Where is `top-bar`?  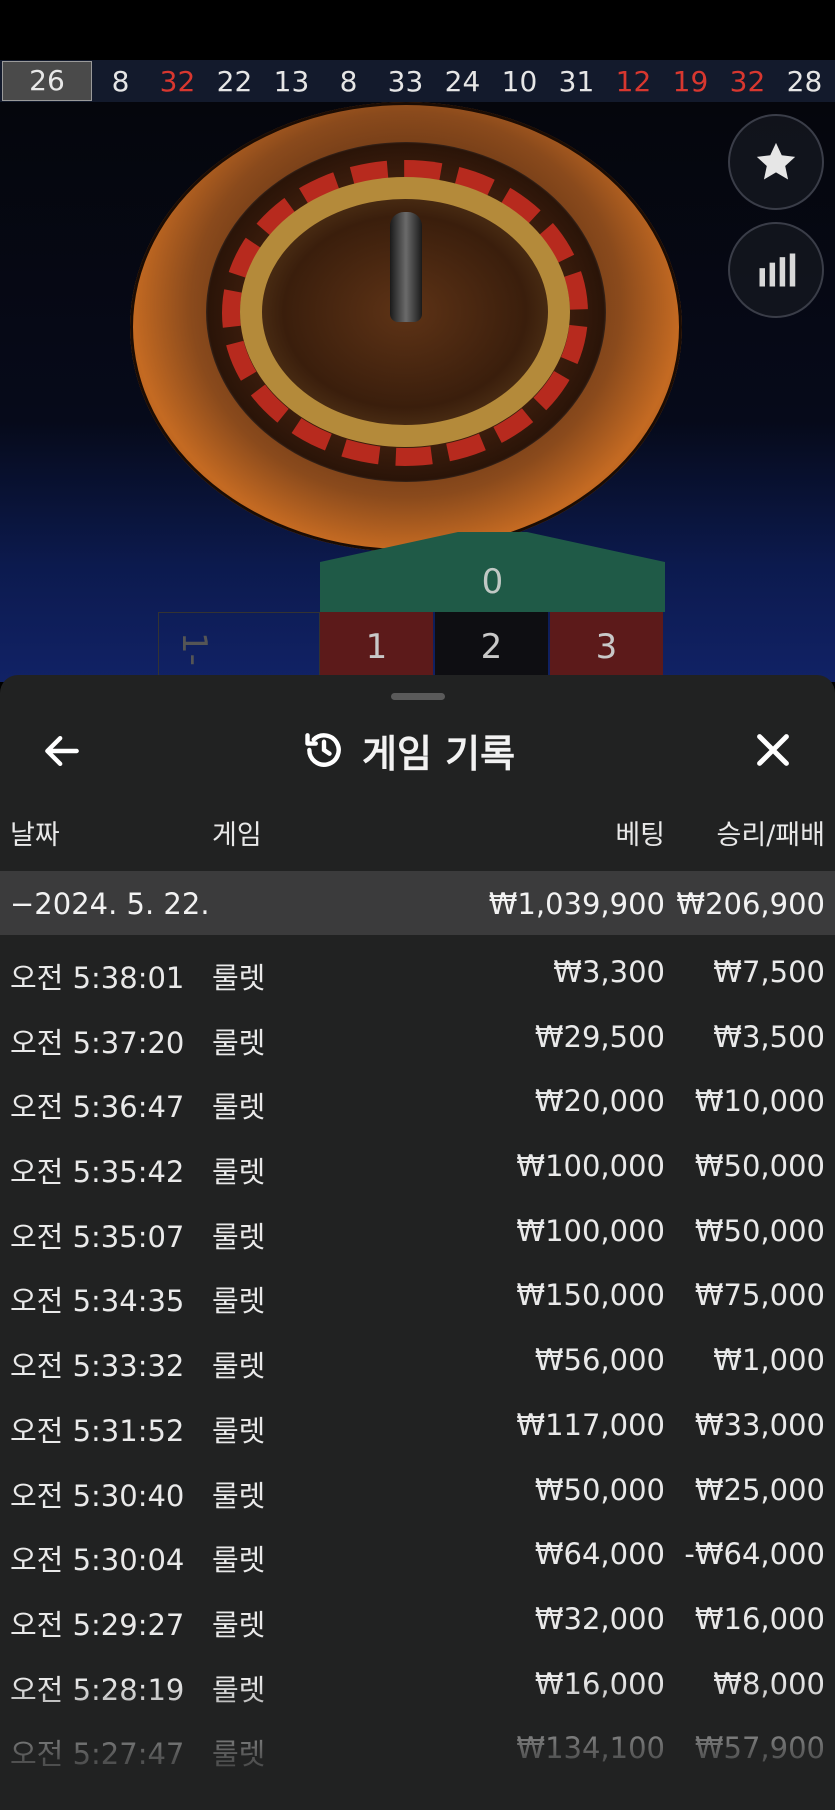
top-bar is located at coordinates (417, 30).